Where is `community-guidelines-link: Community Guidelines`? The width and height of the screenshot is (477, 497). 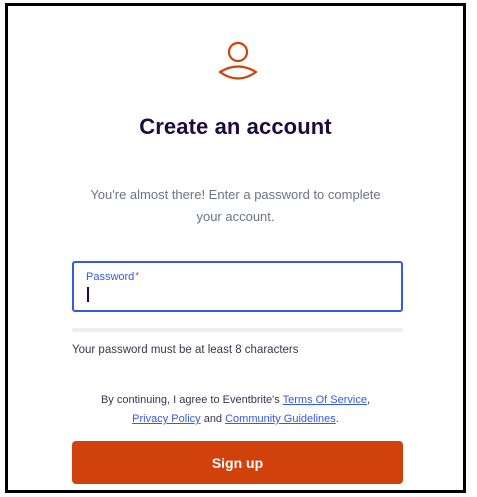 community-guidelines-link: Community Guidelines is located at coordinates (280, 419).